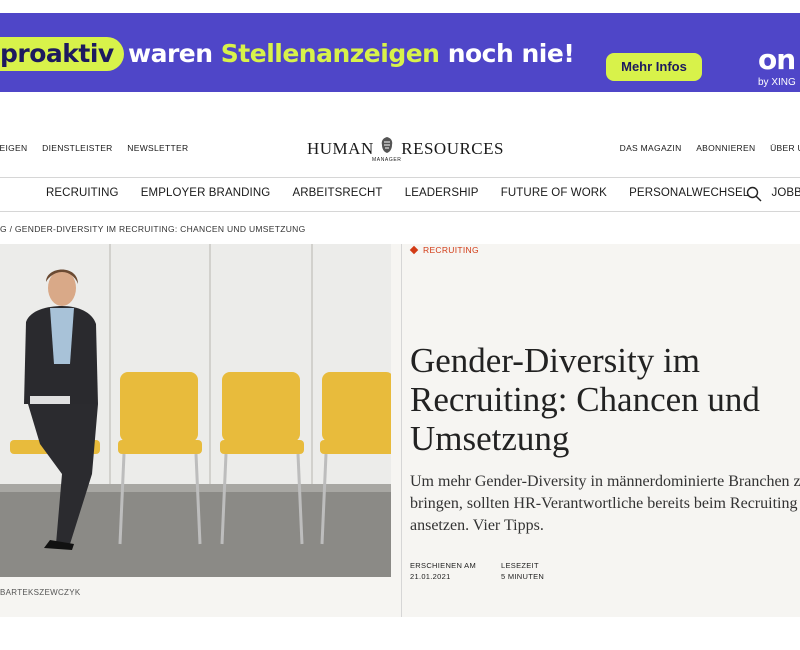 The height and width of the screenshot is (650, 800). Describe the element at coordinates (77, 148) in the screenshot. I see `util-link-dienstleister: DIENSTLEISTER` at that location.